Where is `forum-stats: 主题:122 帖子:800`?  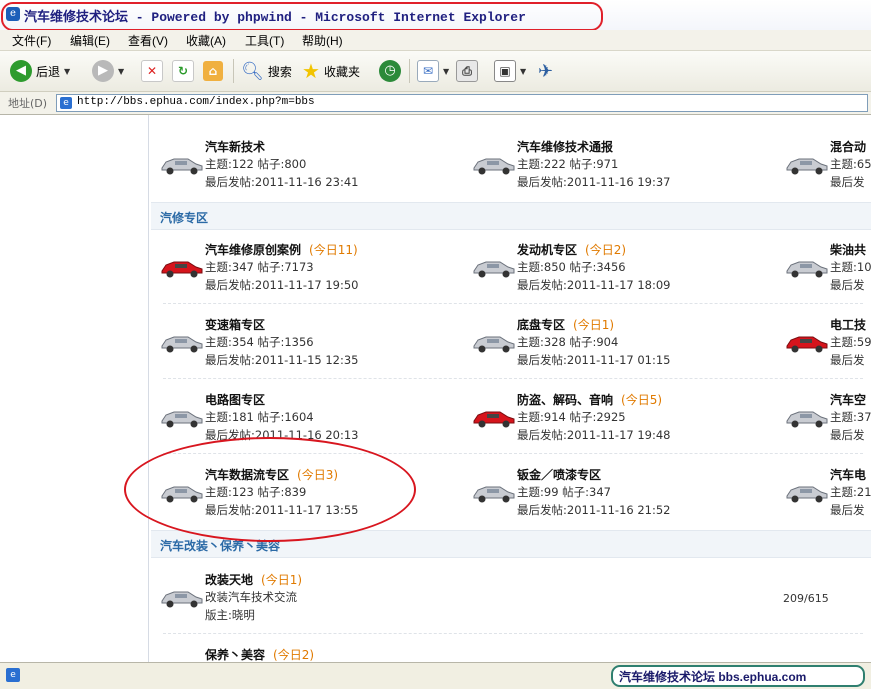
forum-stats: 主题:122 帖子:800 is located at coordinates (256, 164).